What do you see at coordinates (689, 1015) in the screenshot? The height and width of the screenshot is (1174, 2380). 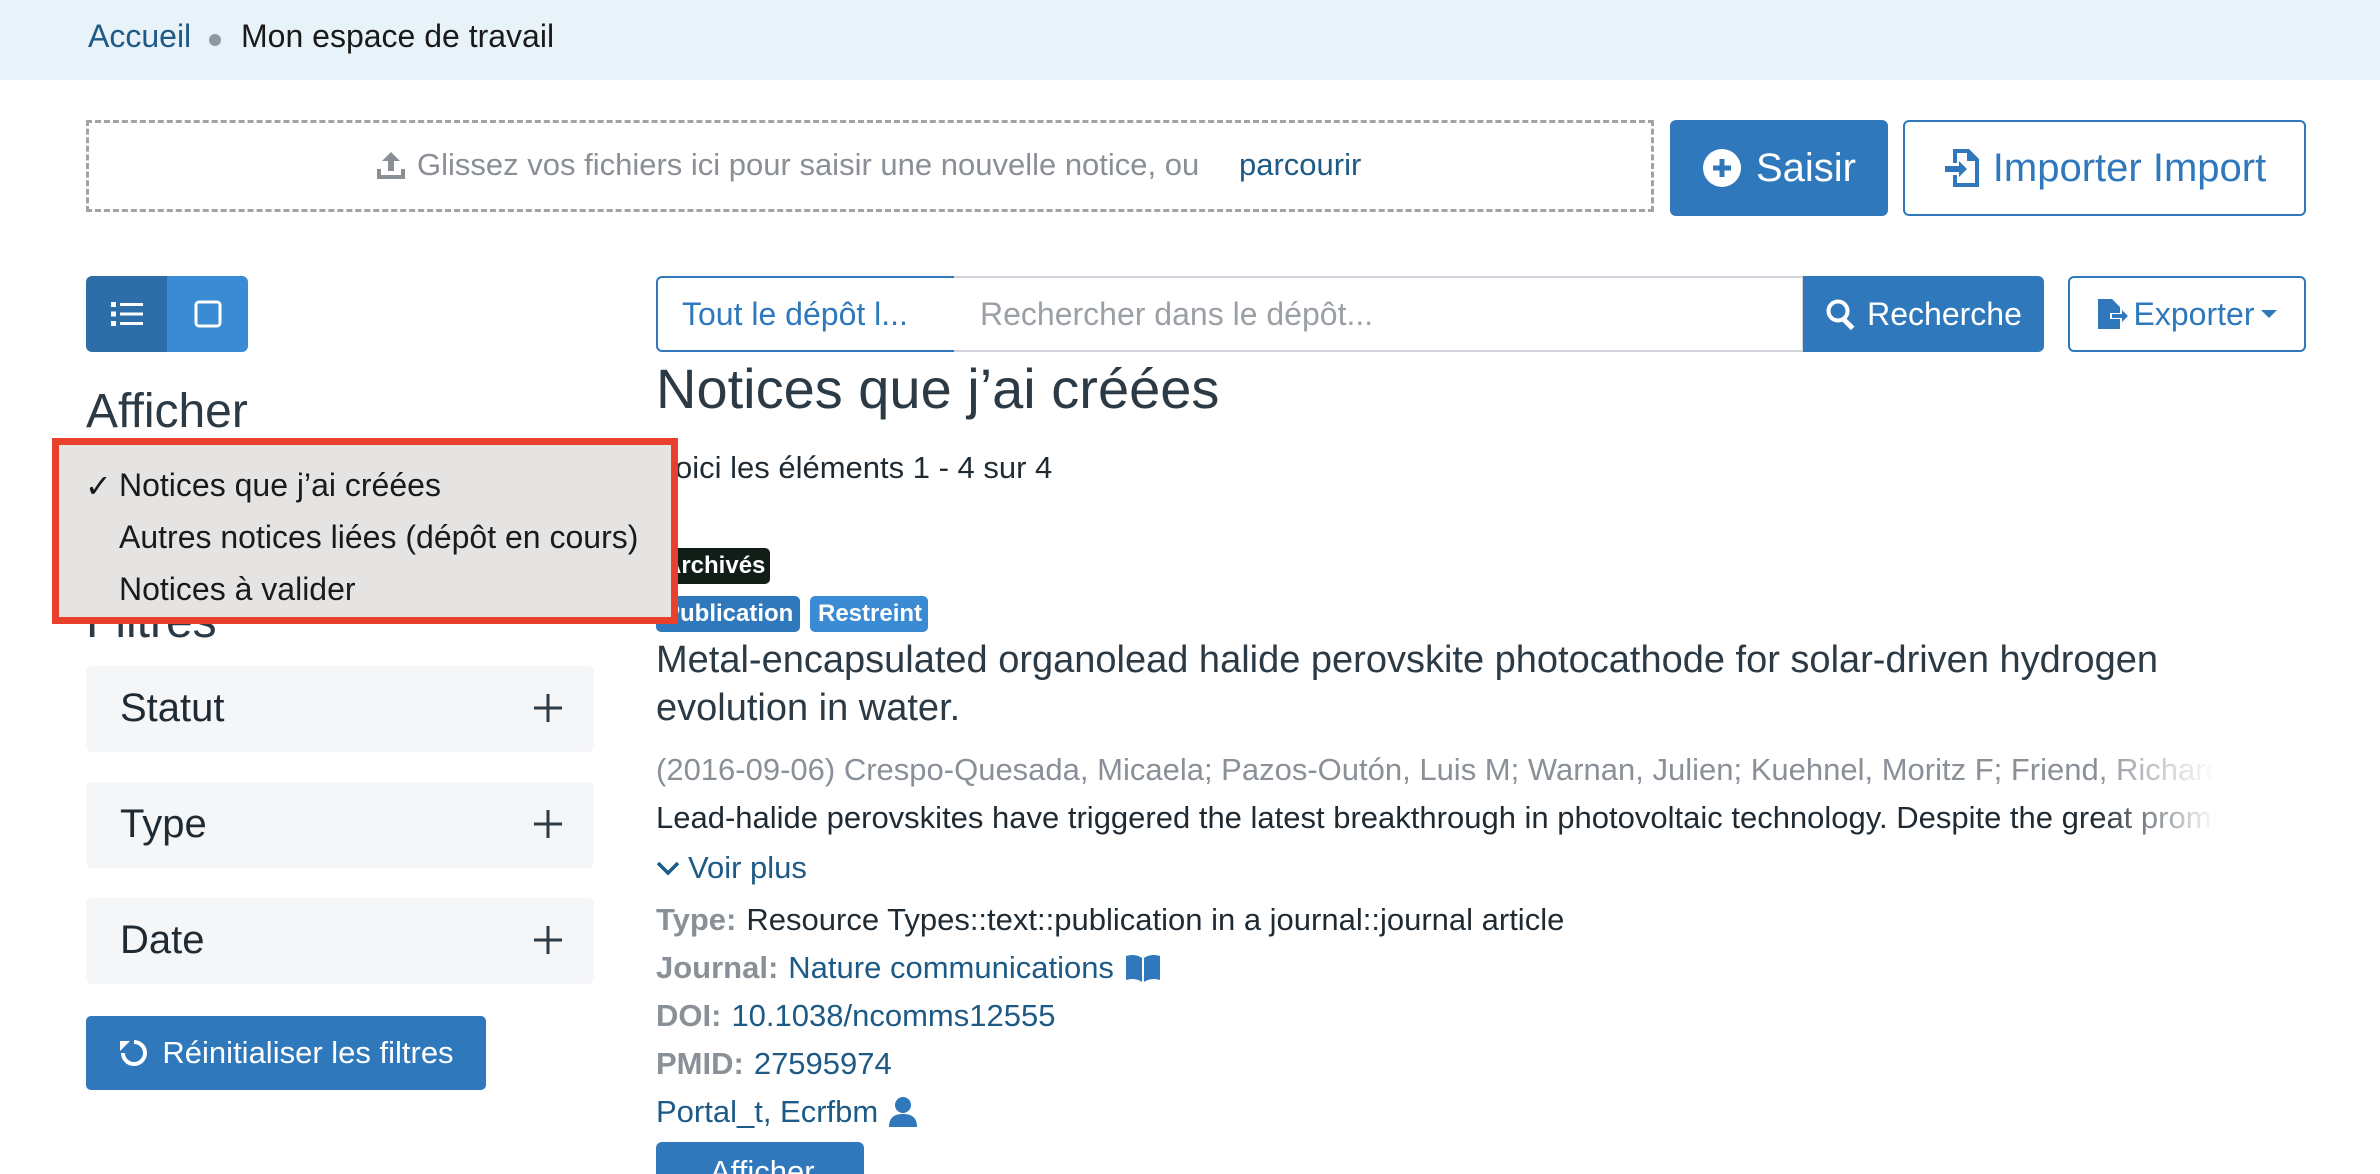 I see `doi-key: DOI:` at bounding box center [689, 1015].